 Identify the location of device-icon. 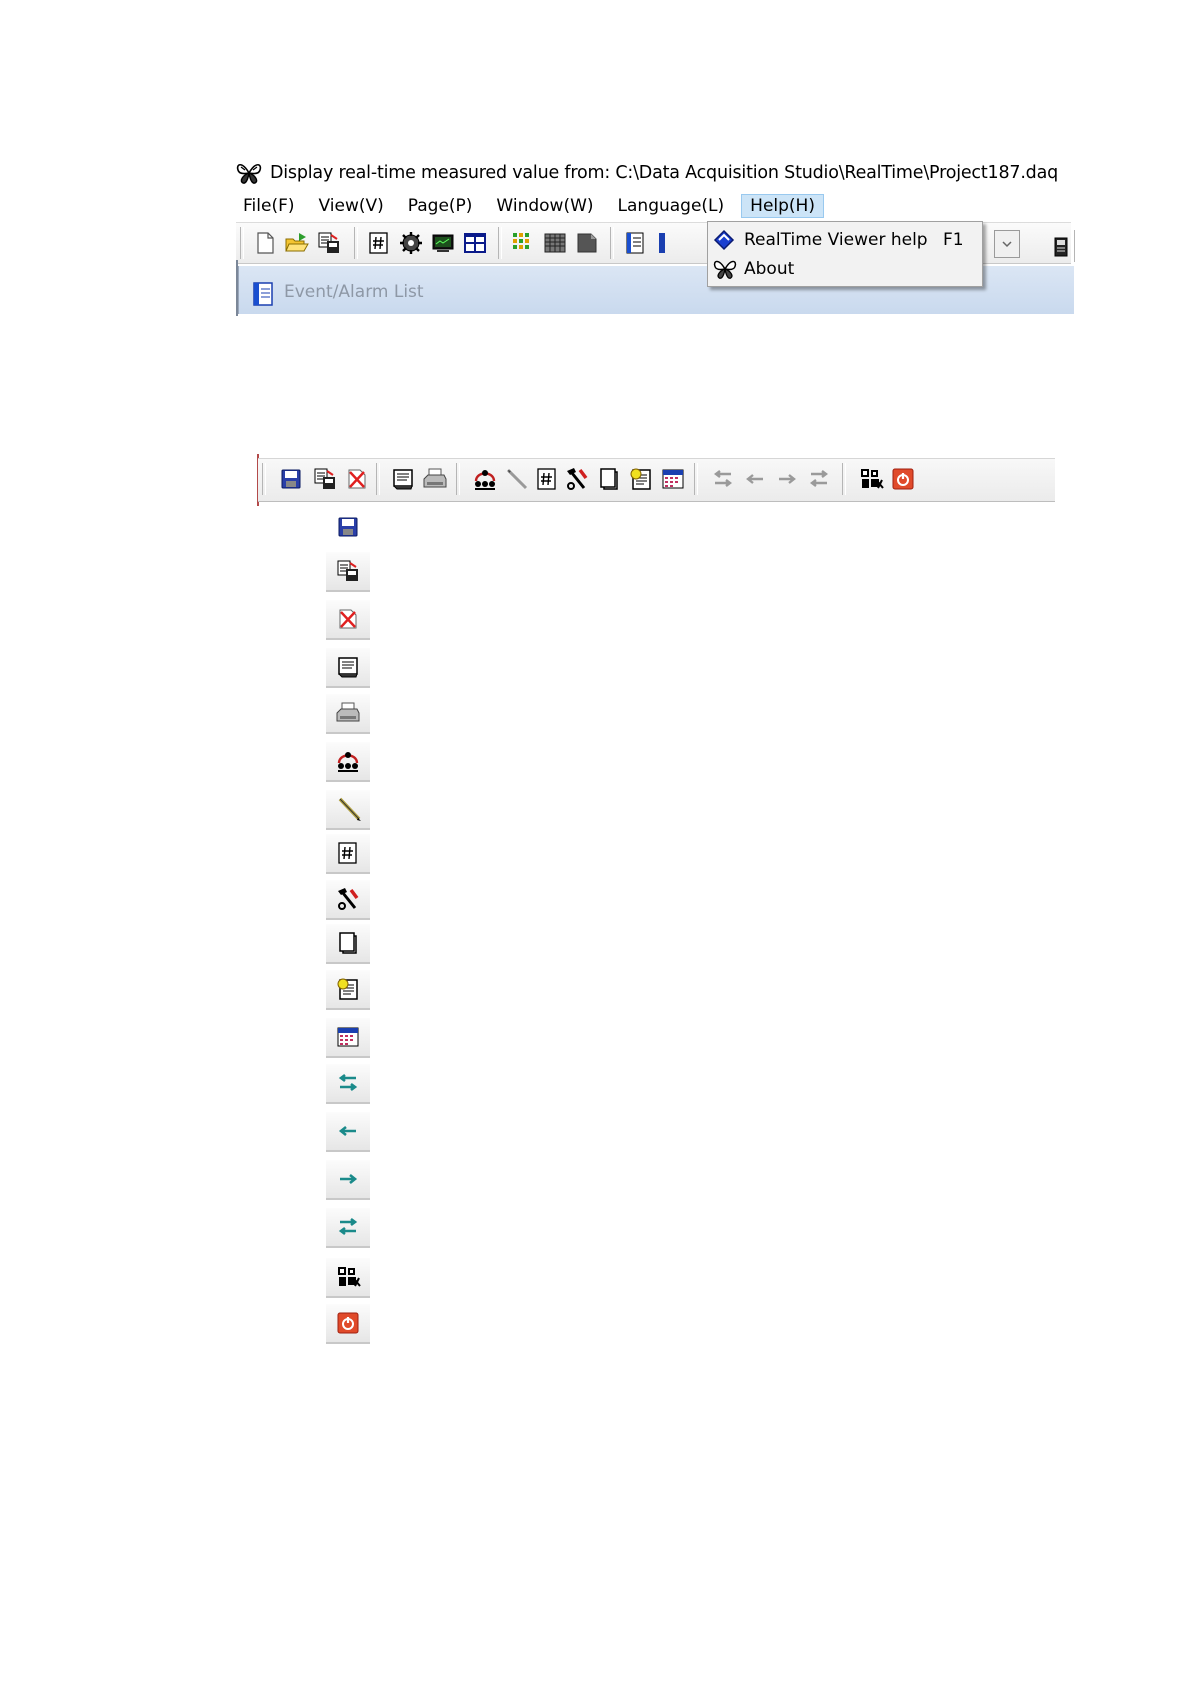
(1061, 247).